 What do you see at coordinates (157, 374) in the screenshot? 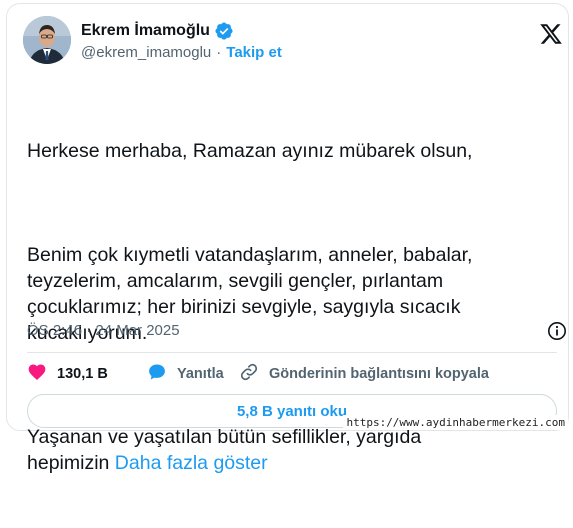
I see `speech-bubble-icon` at bounding box center [157, 374].